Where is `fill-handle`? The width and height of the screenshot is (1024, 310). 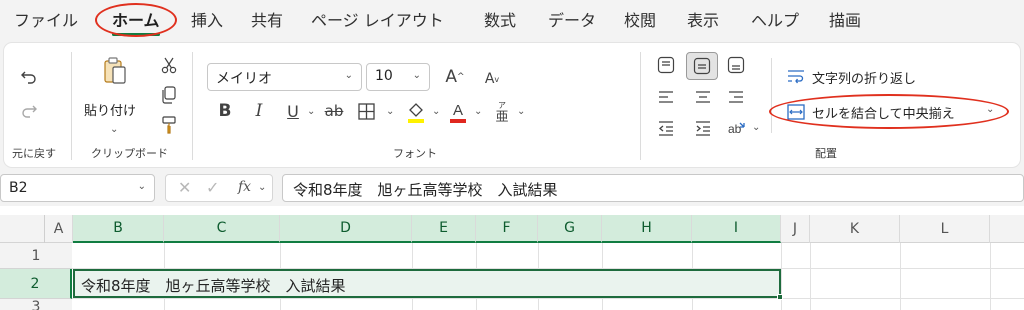
fill-handle is located at coordinates (780, 297).